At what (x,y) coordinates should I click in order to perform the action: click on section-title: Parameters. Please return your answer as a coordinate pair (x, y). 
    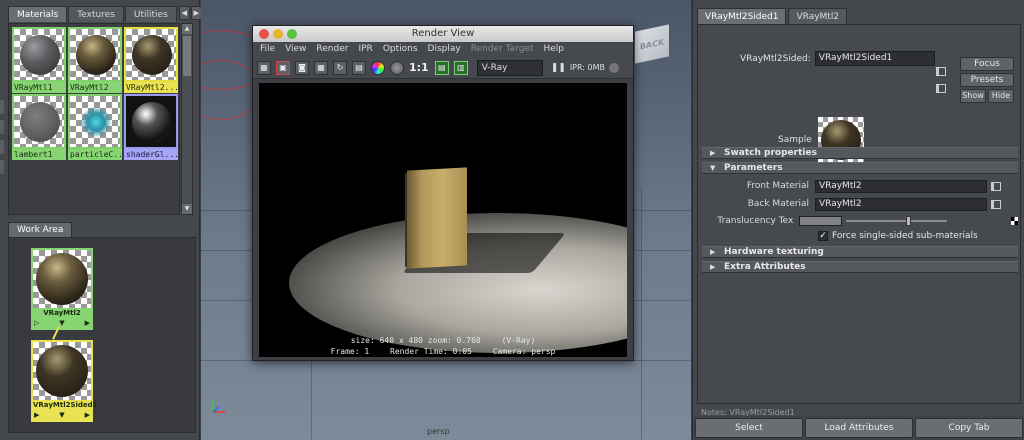
    Looking at the image, I should click on (753, 168).